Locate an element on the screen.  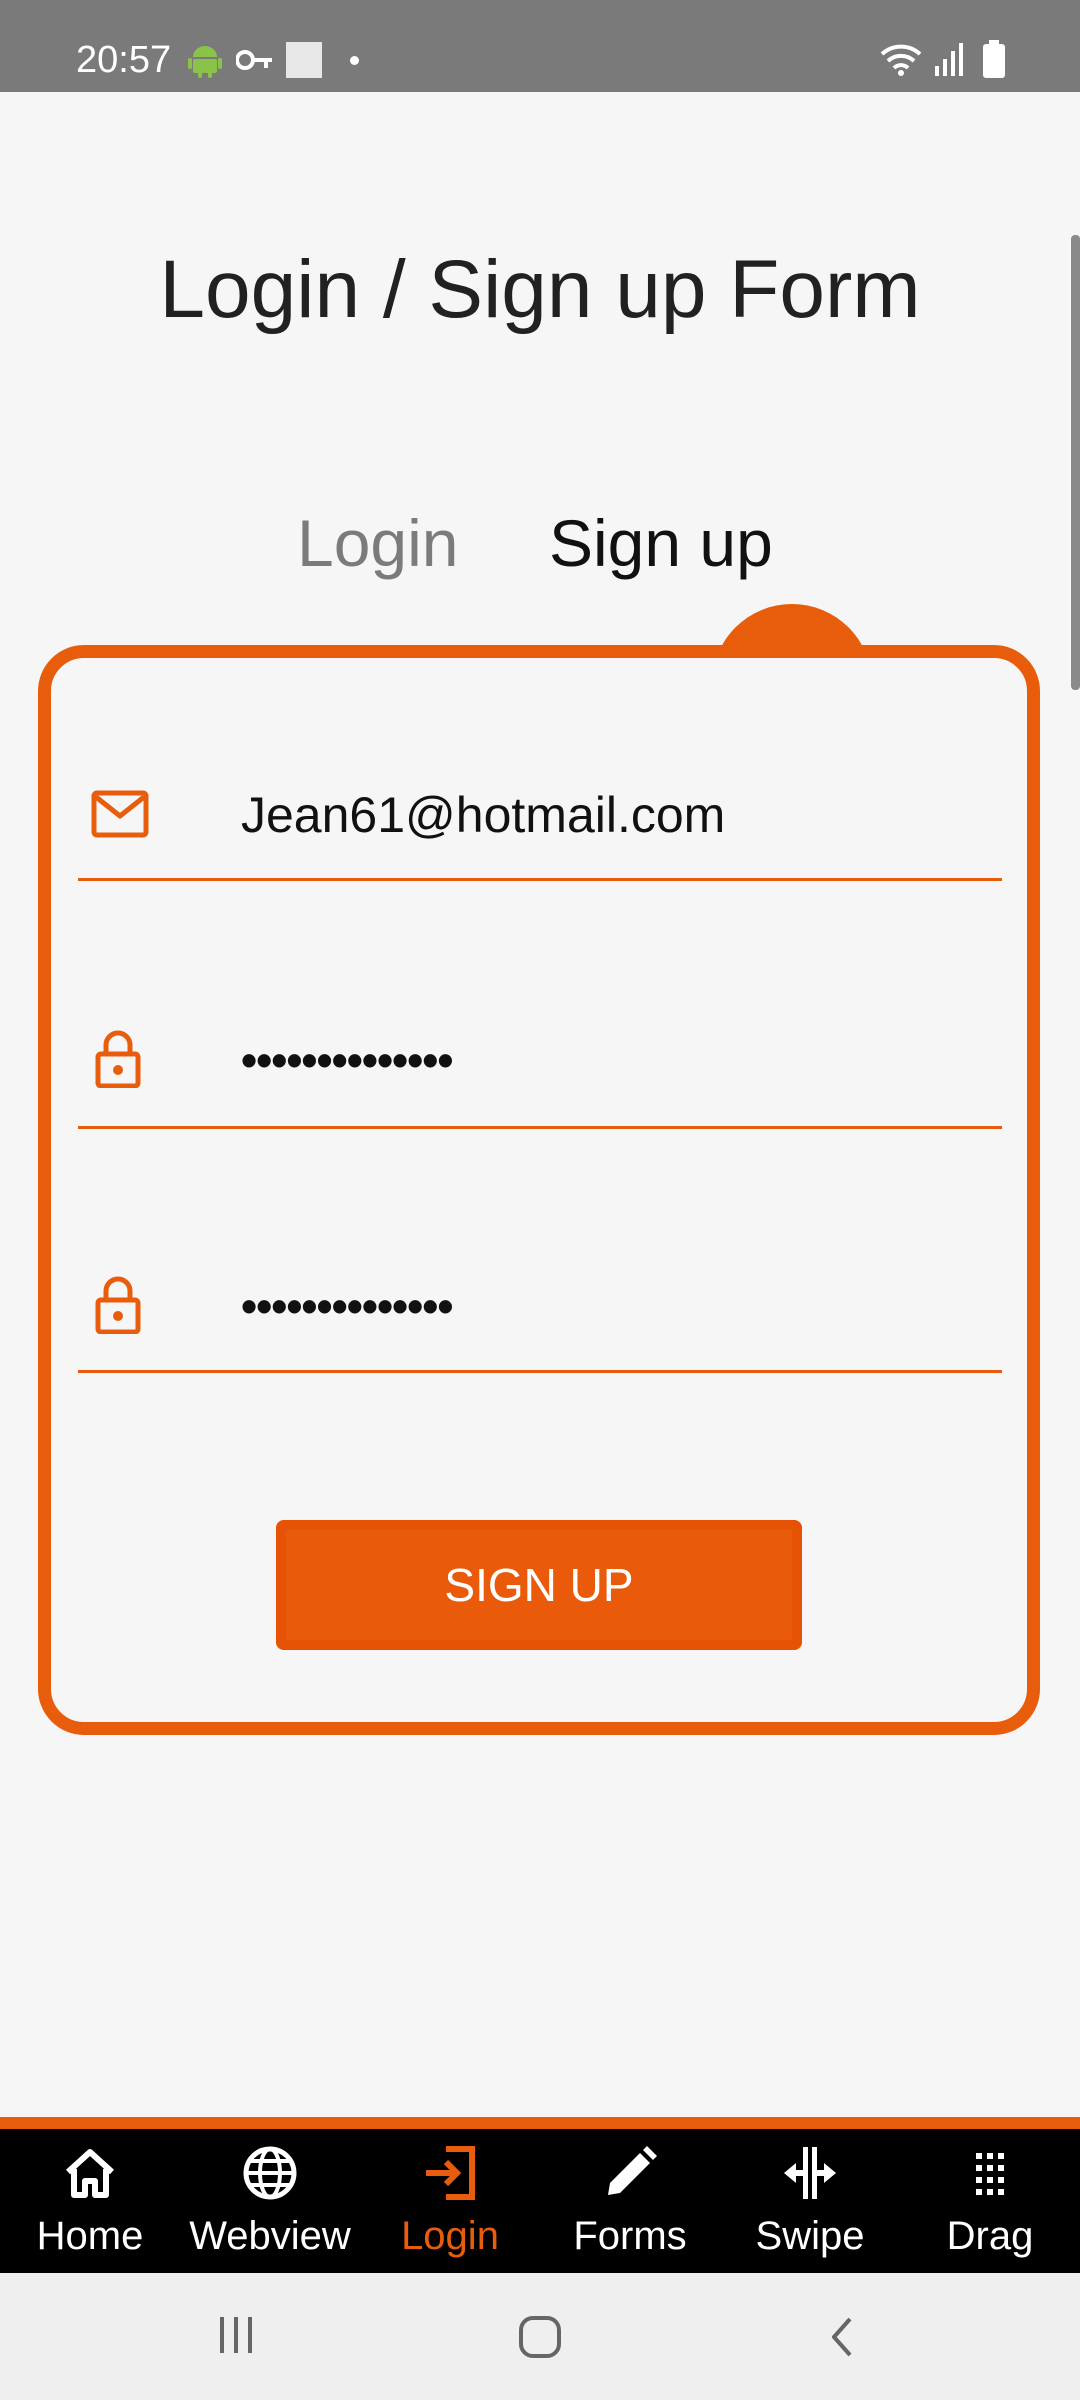
pencil-icon is located at coordinates (632, 2170).